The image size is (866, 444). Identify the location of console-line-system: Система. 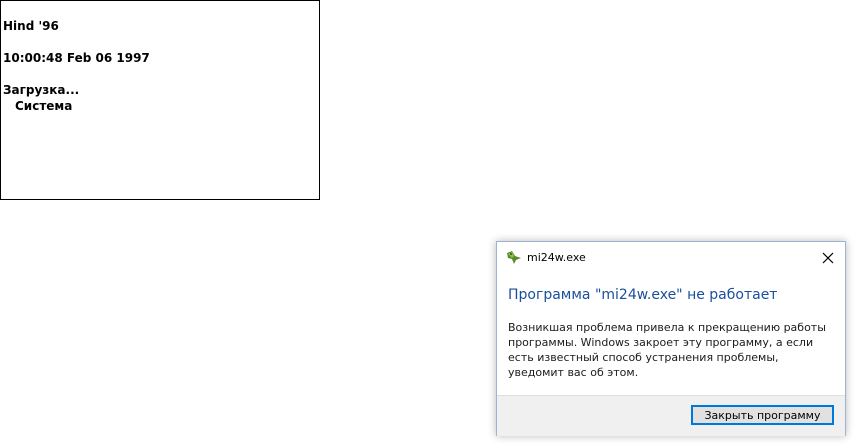
(44, 106).